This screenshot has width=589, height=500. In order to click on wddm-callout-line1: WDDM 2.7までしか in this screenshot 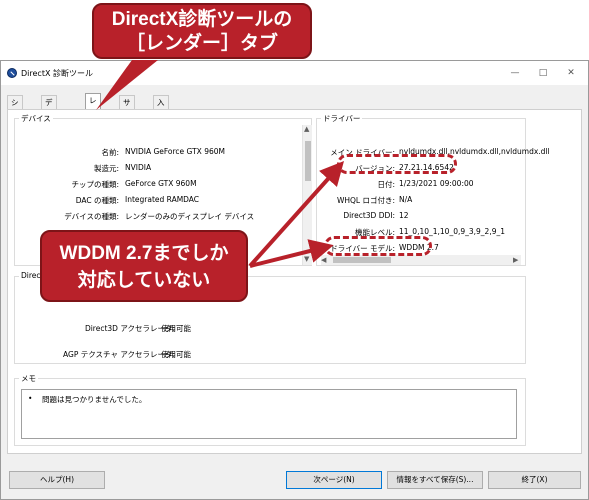, I will do `click(144, 253)`.